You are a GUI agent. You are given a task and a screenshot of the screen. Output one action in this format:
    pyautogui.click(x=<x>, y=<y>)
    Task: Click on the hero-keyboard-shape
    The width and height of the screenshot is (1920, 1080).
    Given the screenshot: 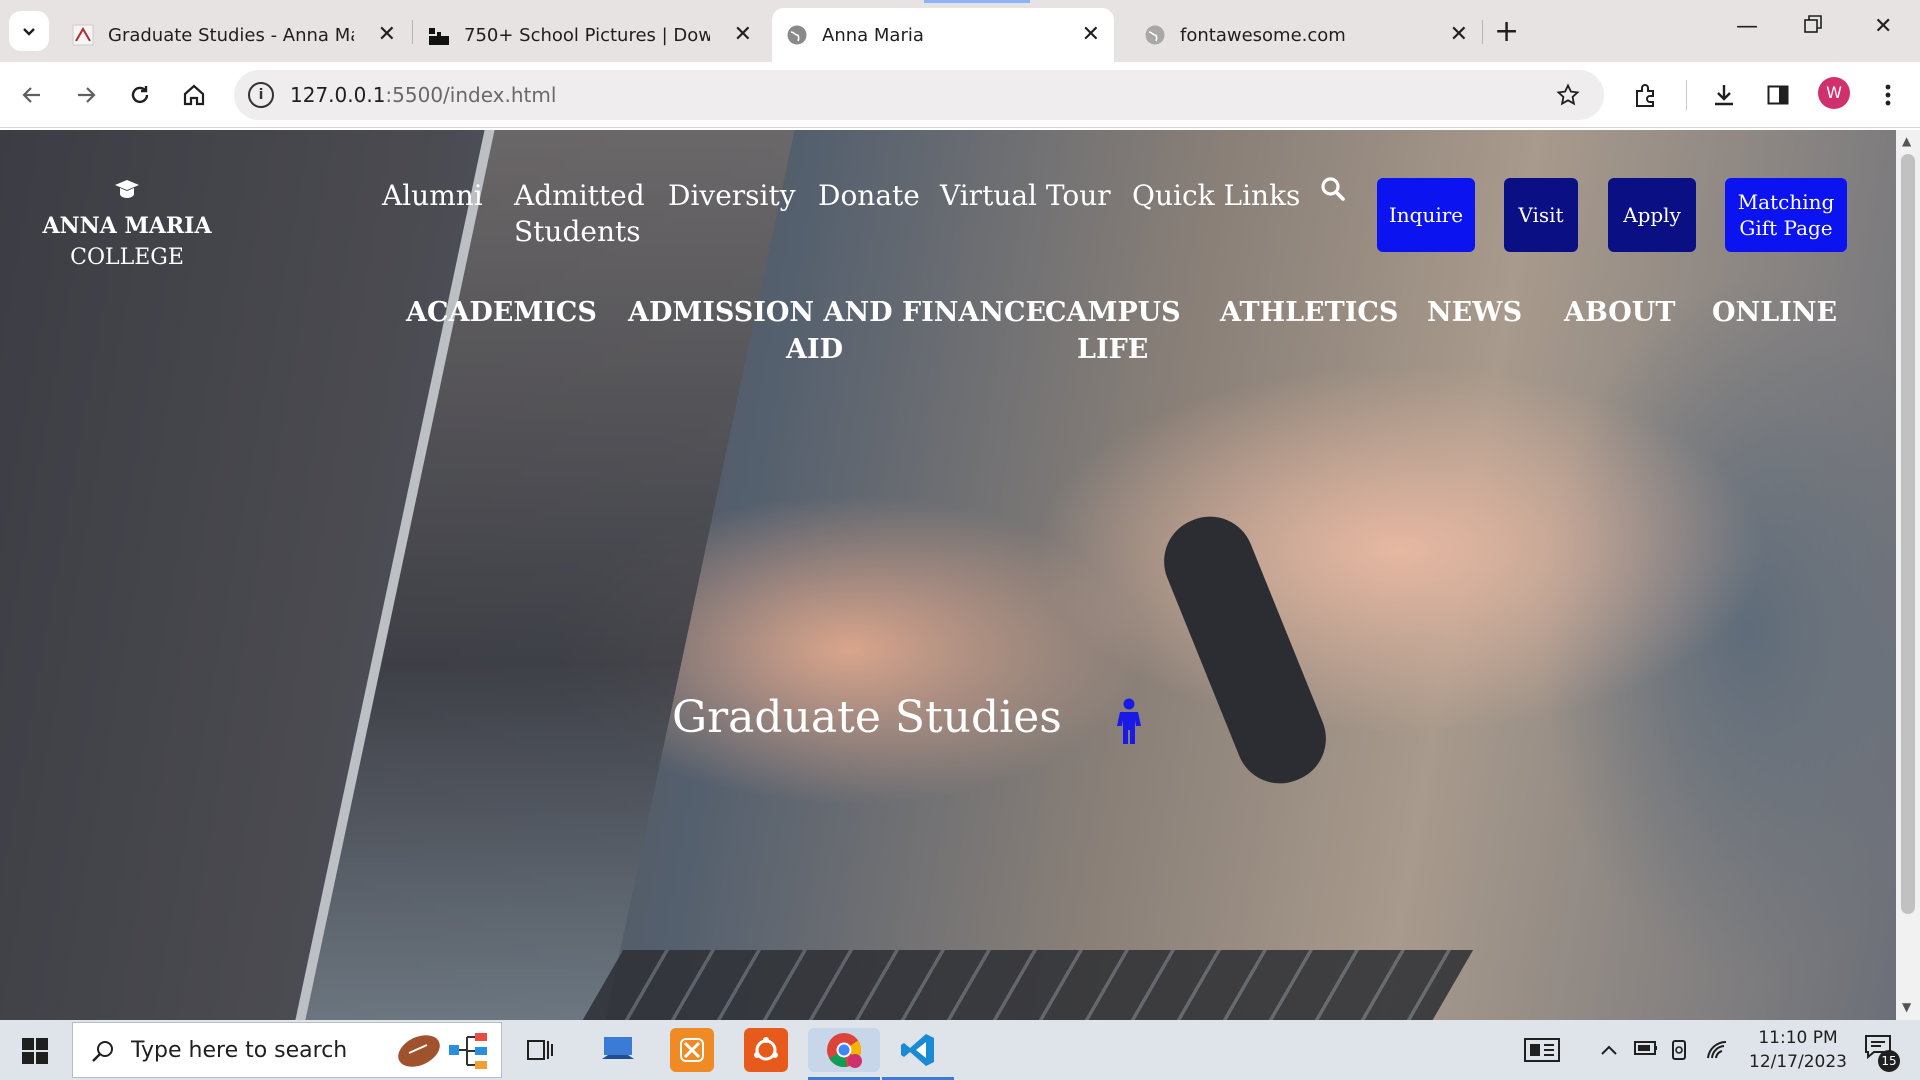 What is the action you would take?
    pyautogui.click(x=1025, y=985)
    